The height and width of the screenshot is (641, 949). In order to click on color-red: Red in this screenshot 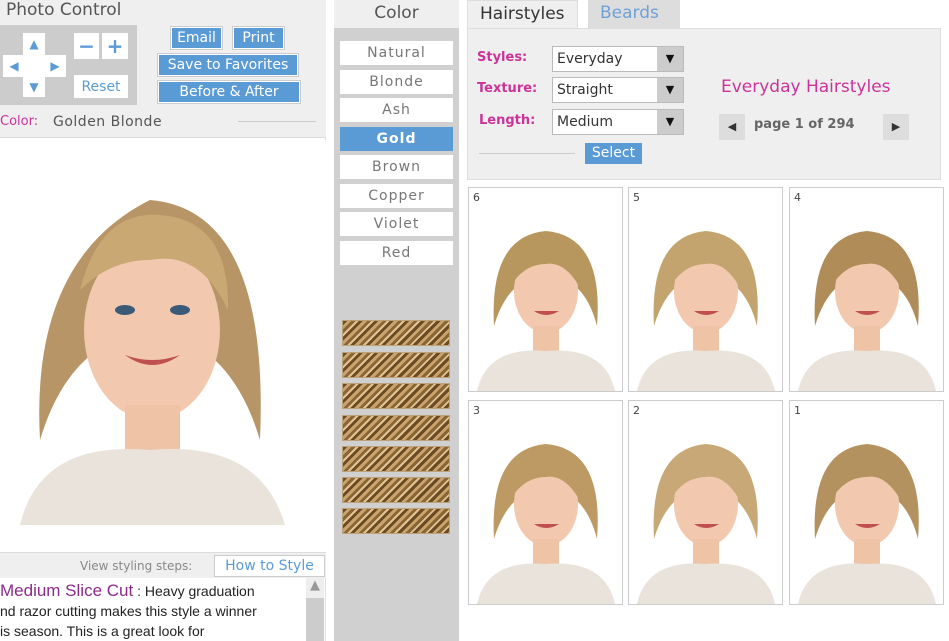, I will do `click(396, 253)`.